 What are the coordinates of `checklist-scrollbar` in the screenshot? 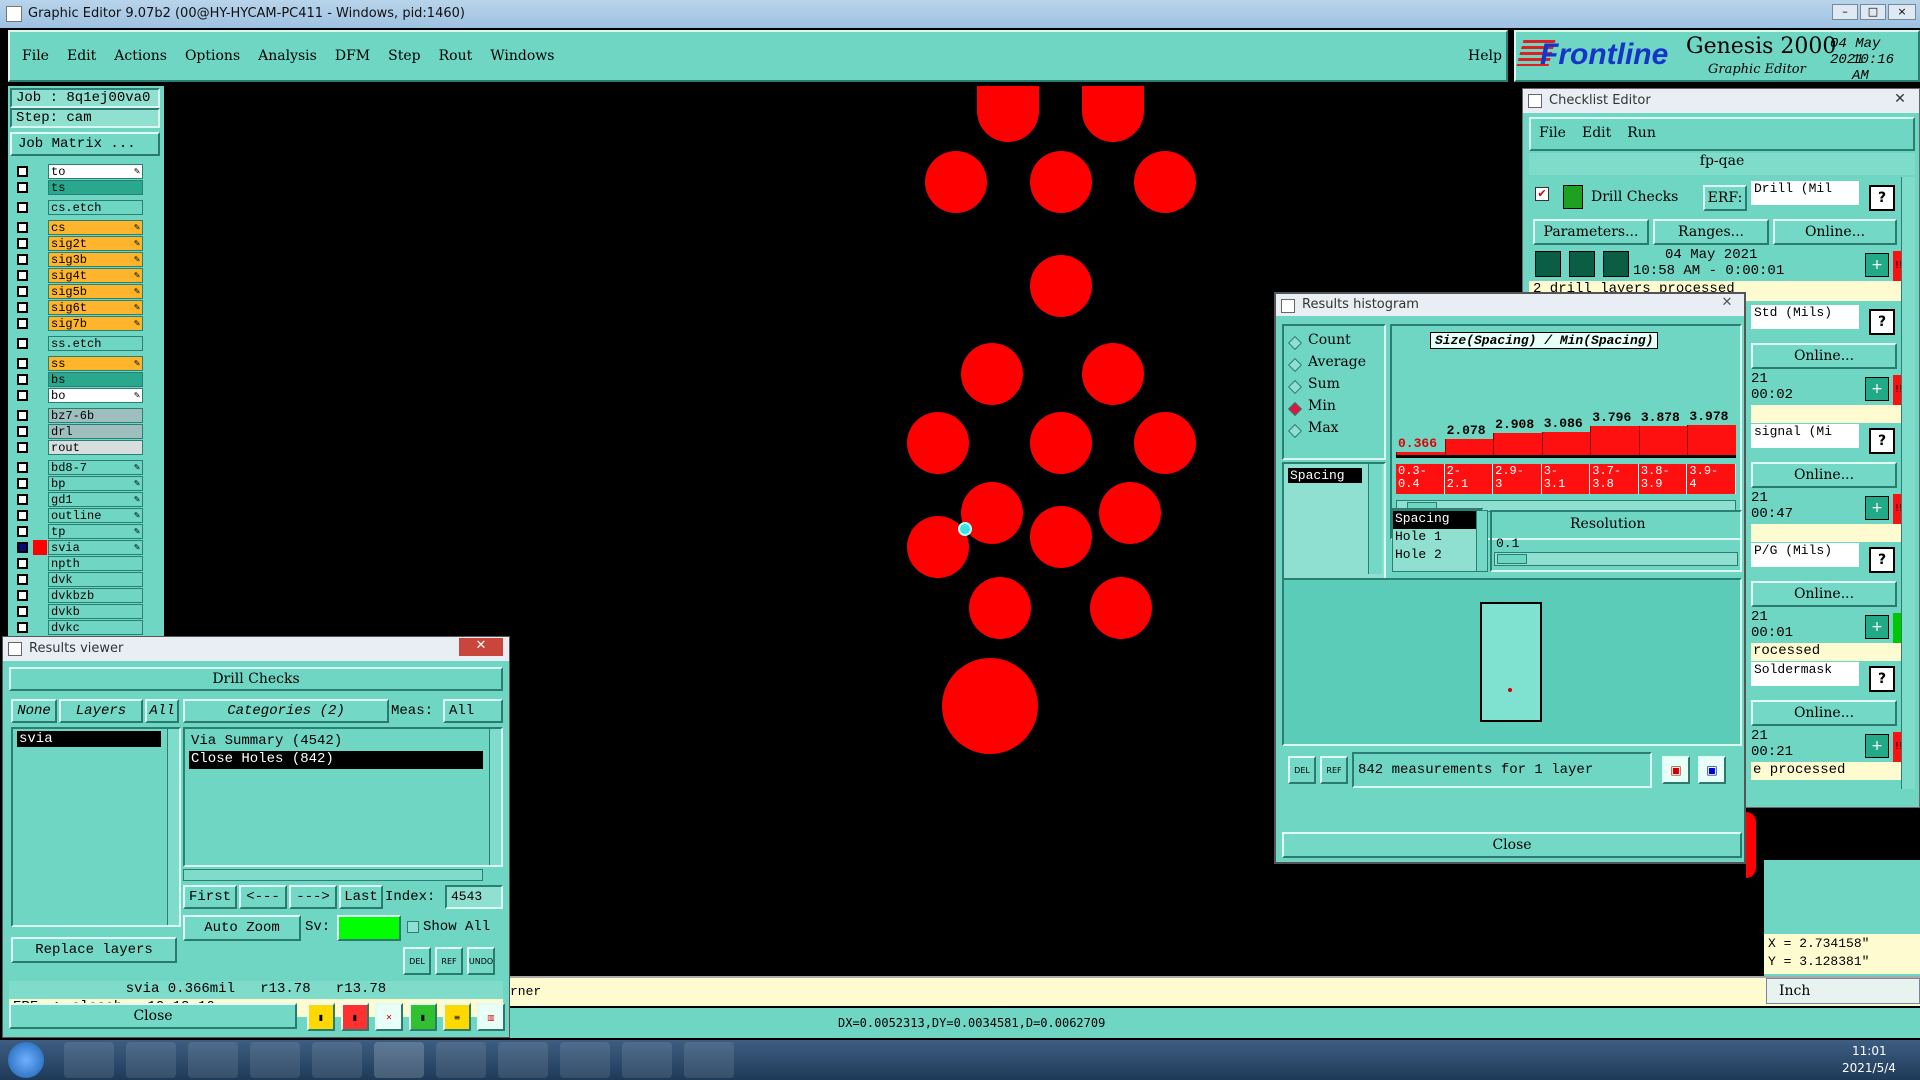 It's located at (1908, 483).